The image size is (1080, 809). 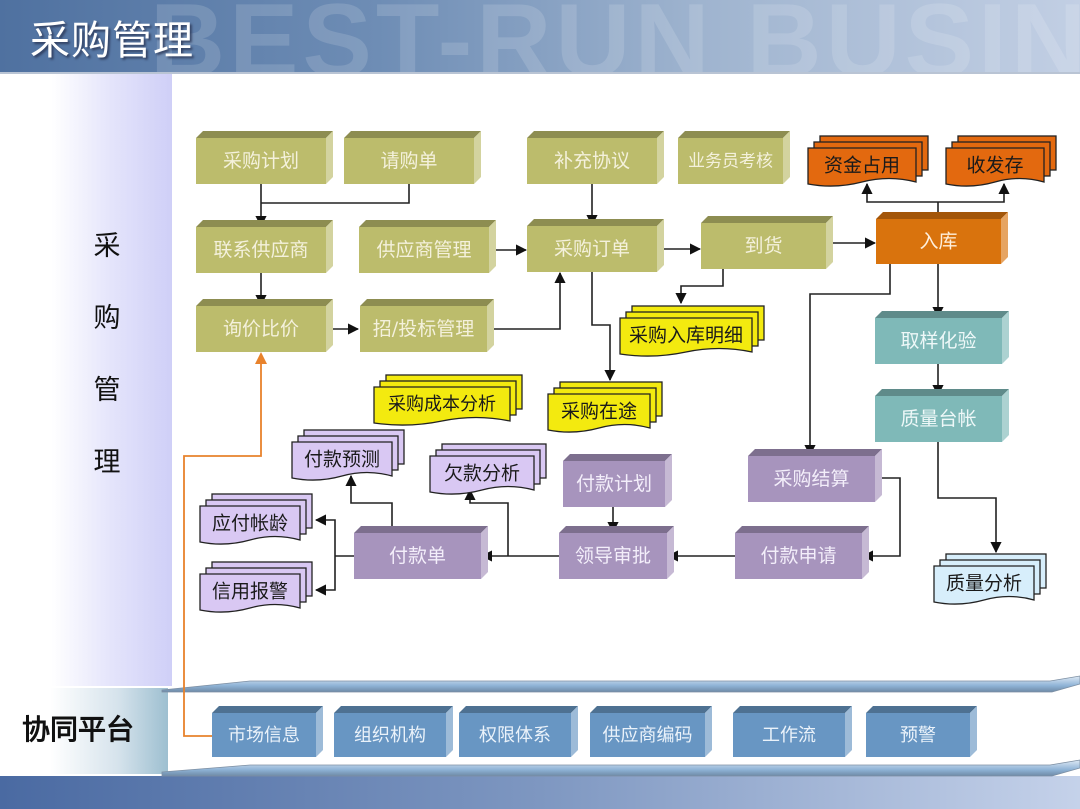 I want to click on process-box-requisition: 请购单, so click(x=412, y=157).